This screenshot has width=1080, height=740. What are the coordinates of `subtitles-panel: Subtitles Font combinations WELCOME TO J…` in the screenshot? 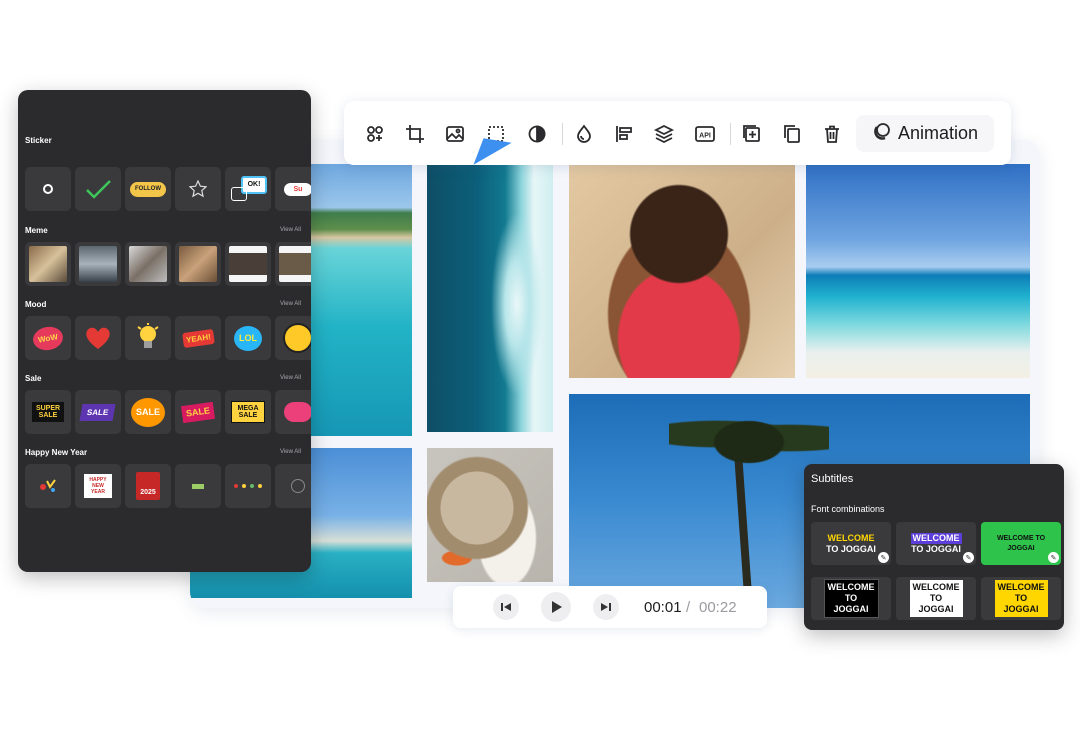 It's located at (934, 547).